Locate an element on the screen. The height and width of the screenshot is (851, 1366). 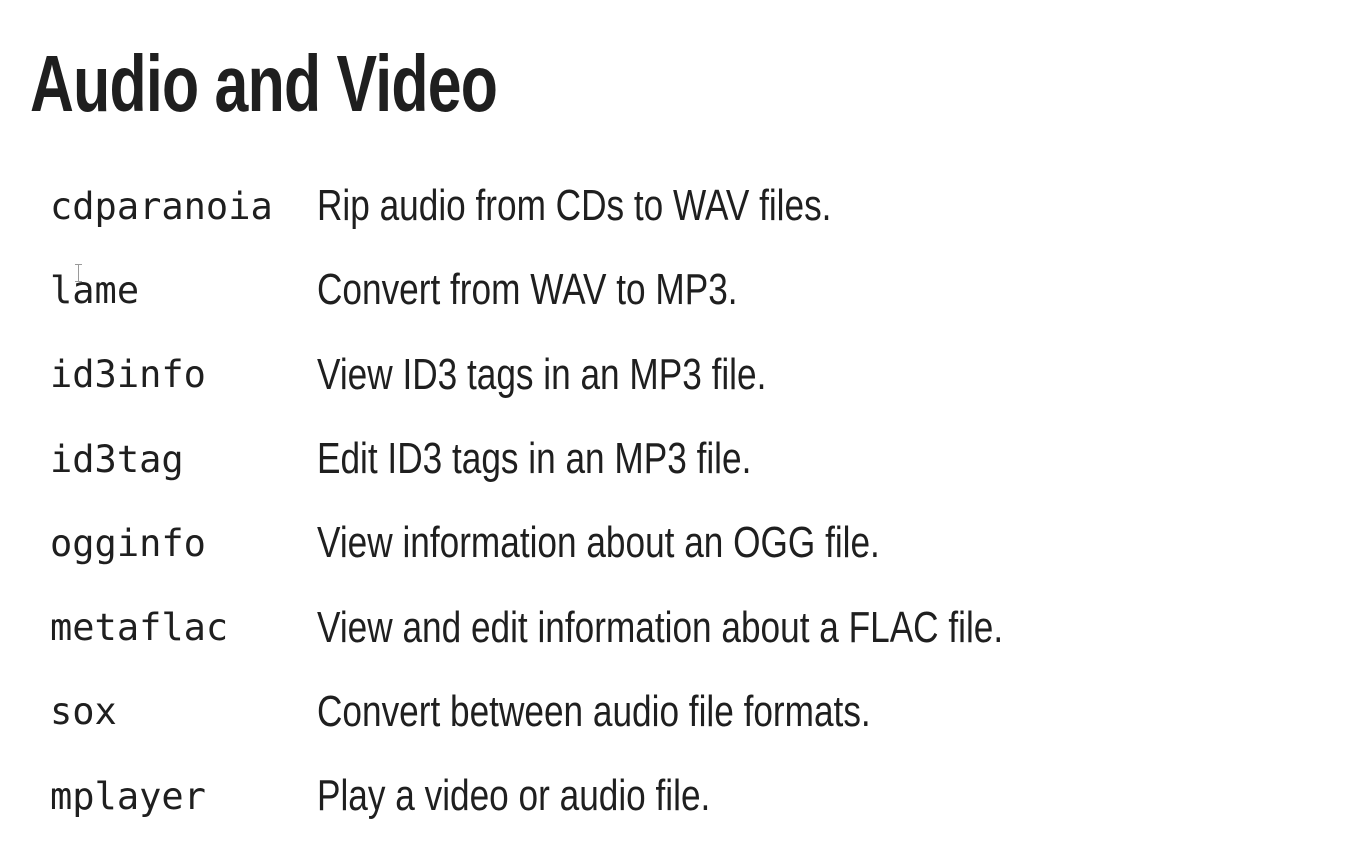
command-description: View information about an OGG file. is located at coordinates (598, 543).